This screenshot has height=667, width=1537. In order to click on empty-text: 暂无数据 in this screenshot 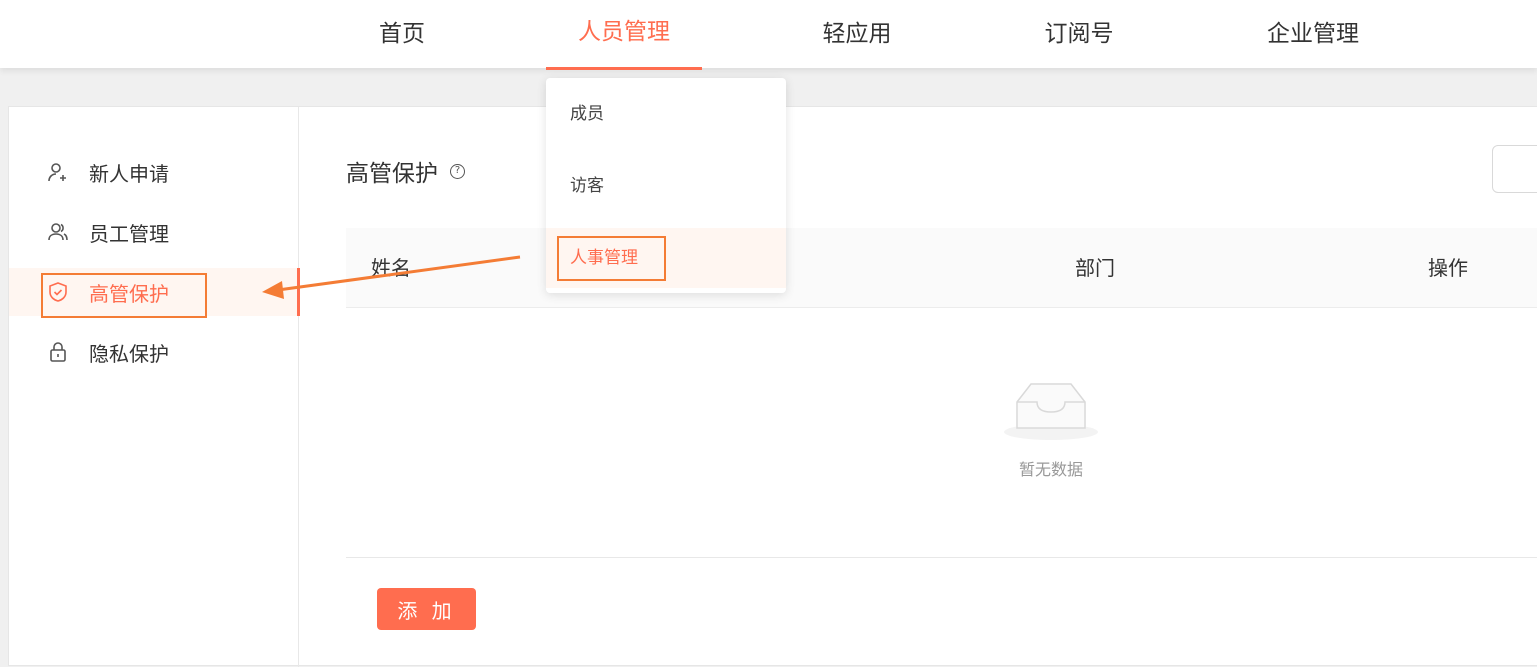, I will do `click(1050, 469)`.